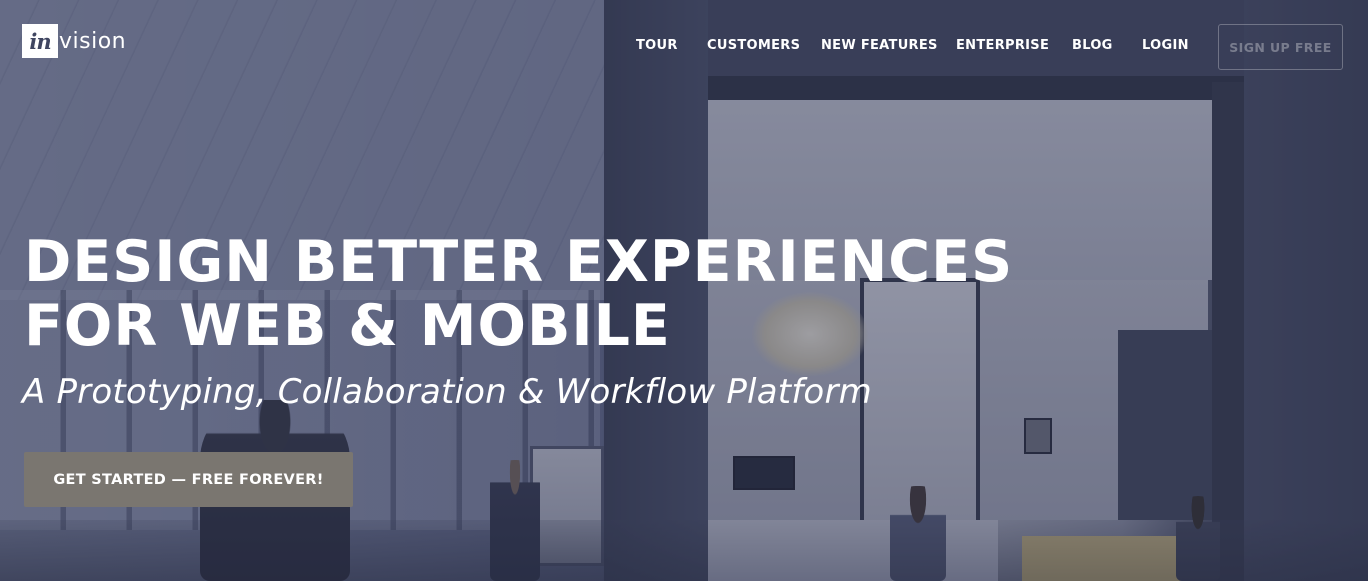 The width and height of the screenshot is (1368, 581). I want to click on logo-mark: in, so click(40, 41).